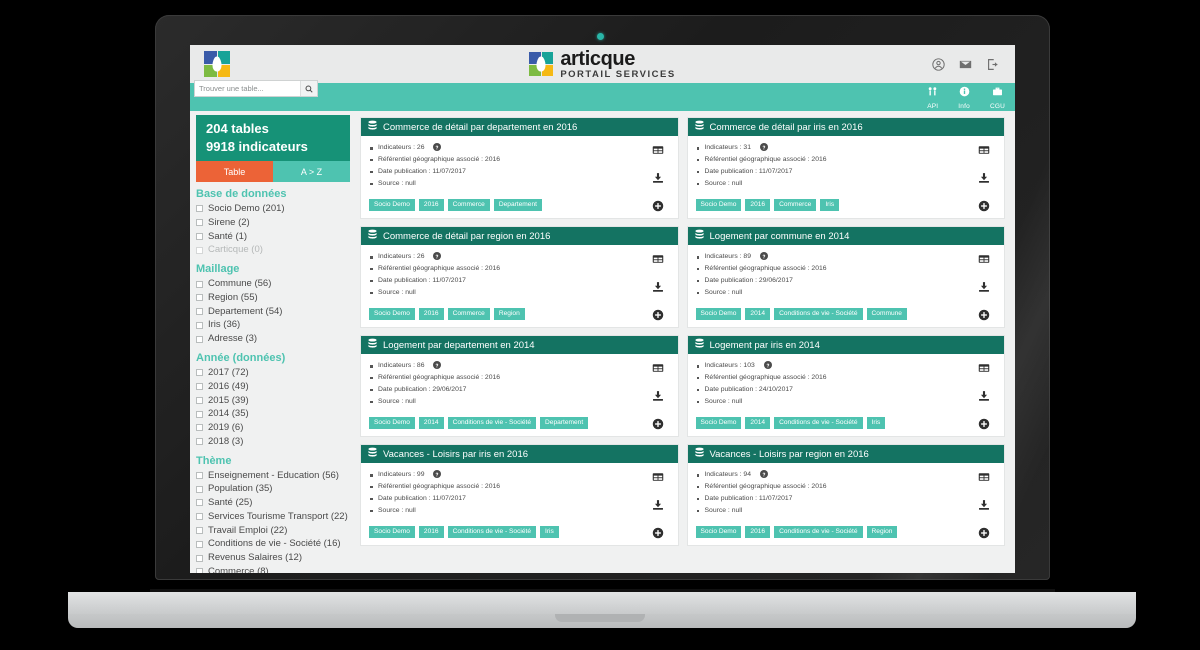 This screenshot has height=650, width=1200. What do you see at coordinates (997, 97) in the screenshot?
I see `toolbar-item-cgu: CGU` at bounding box center [997, 97].